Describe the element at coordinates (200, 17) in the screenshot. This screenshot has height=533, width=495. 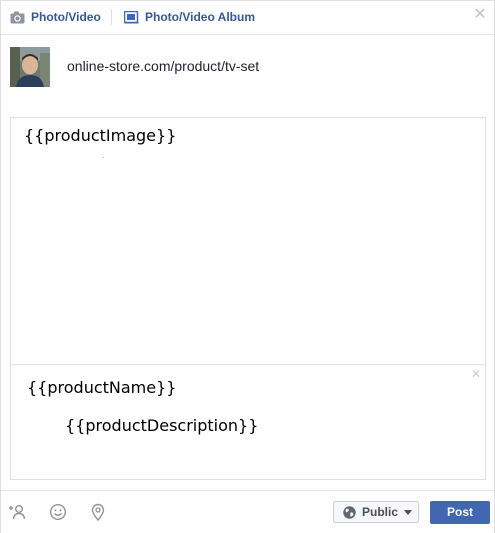
I see `tab-photo-video-album-label: Photo/Video Album` at that location.